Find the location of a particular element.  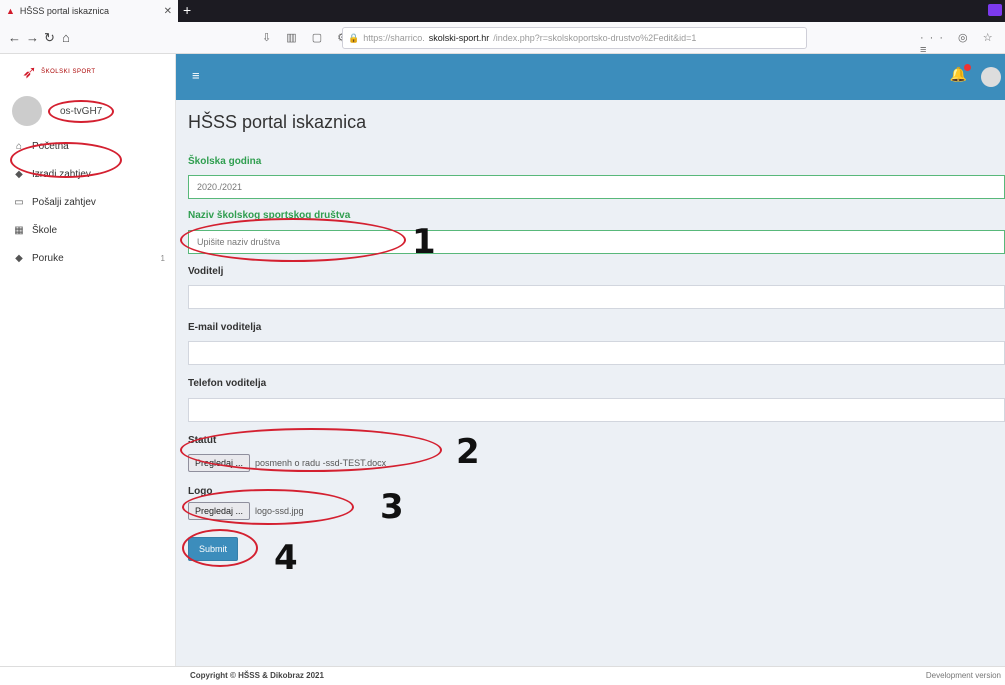

version-text: Development version is located at coordinates (963, 675).